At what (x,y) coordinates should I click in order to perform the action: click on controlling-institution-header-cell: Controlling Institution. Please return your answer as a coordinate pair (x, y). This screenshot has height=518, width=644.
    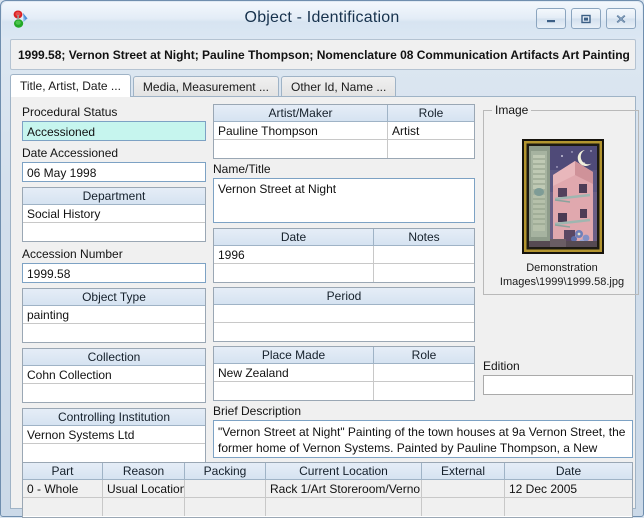
    Looking at the image, I should click on (114, 417).